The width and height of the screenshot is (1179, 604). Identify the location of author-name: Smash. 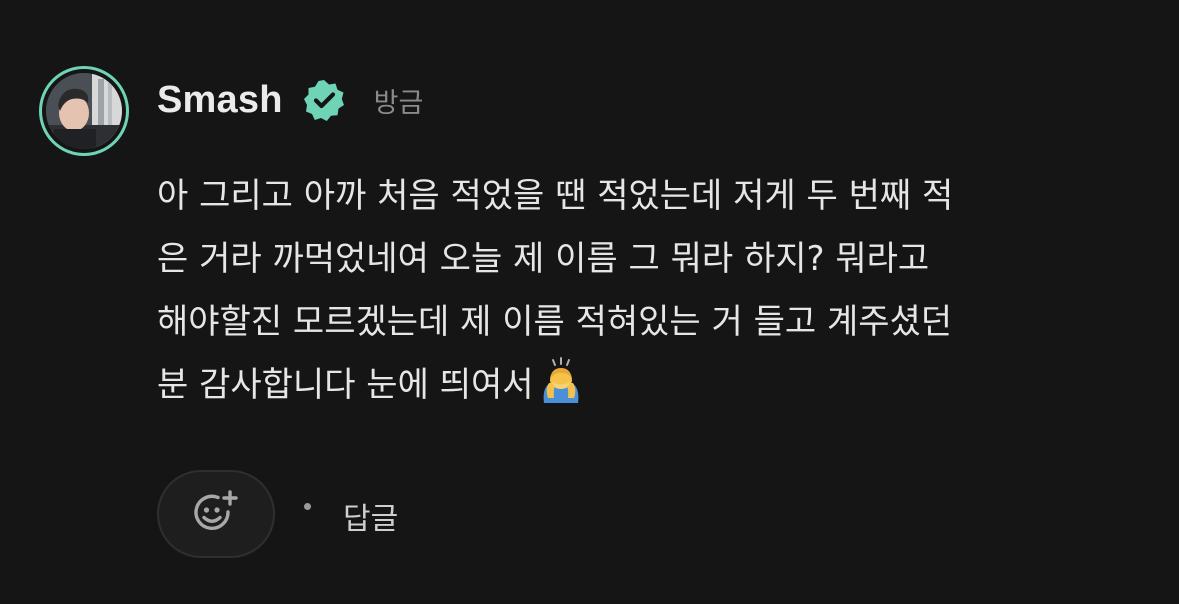
(220, 100).